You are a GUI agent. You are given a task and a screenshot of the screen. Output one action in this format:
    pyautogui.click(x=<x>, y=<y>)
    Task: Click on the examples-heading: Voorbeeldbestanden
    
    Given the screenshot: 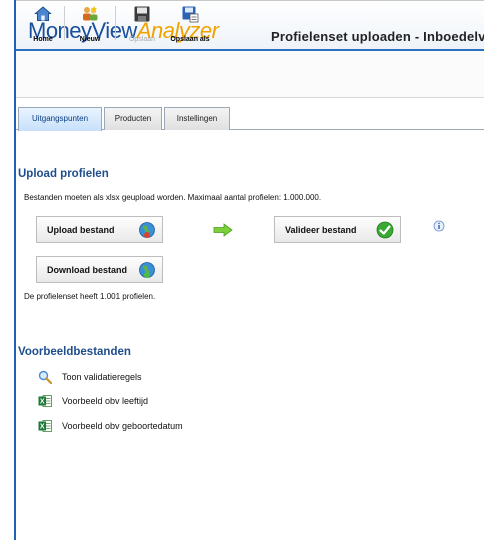 What is the action you would take?
    pyautogui.click(x=74, y=352)
    